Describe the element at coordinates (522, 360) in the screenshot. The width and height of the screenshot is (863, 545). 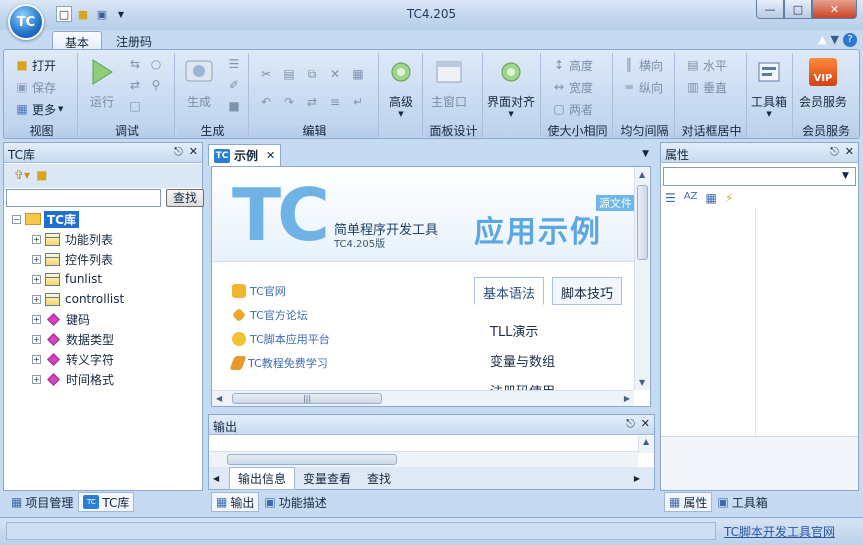
I see `example-item: 变量与数组` at that location.